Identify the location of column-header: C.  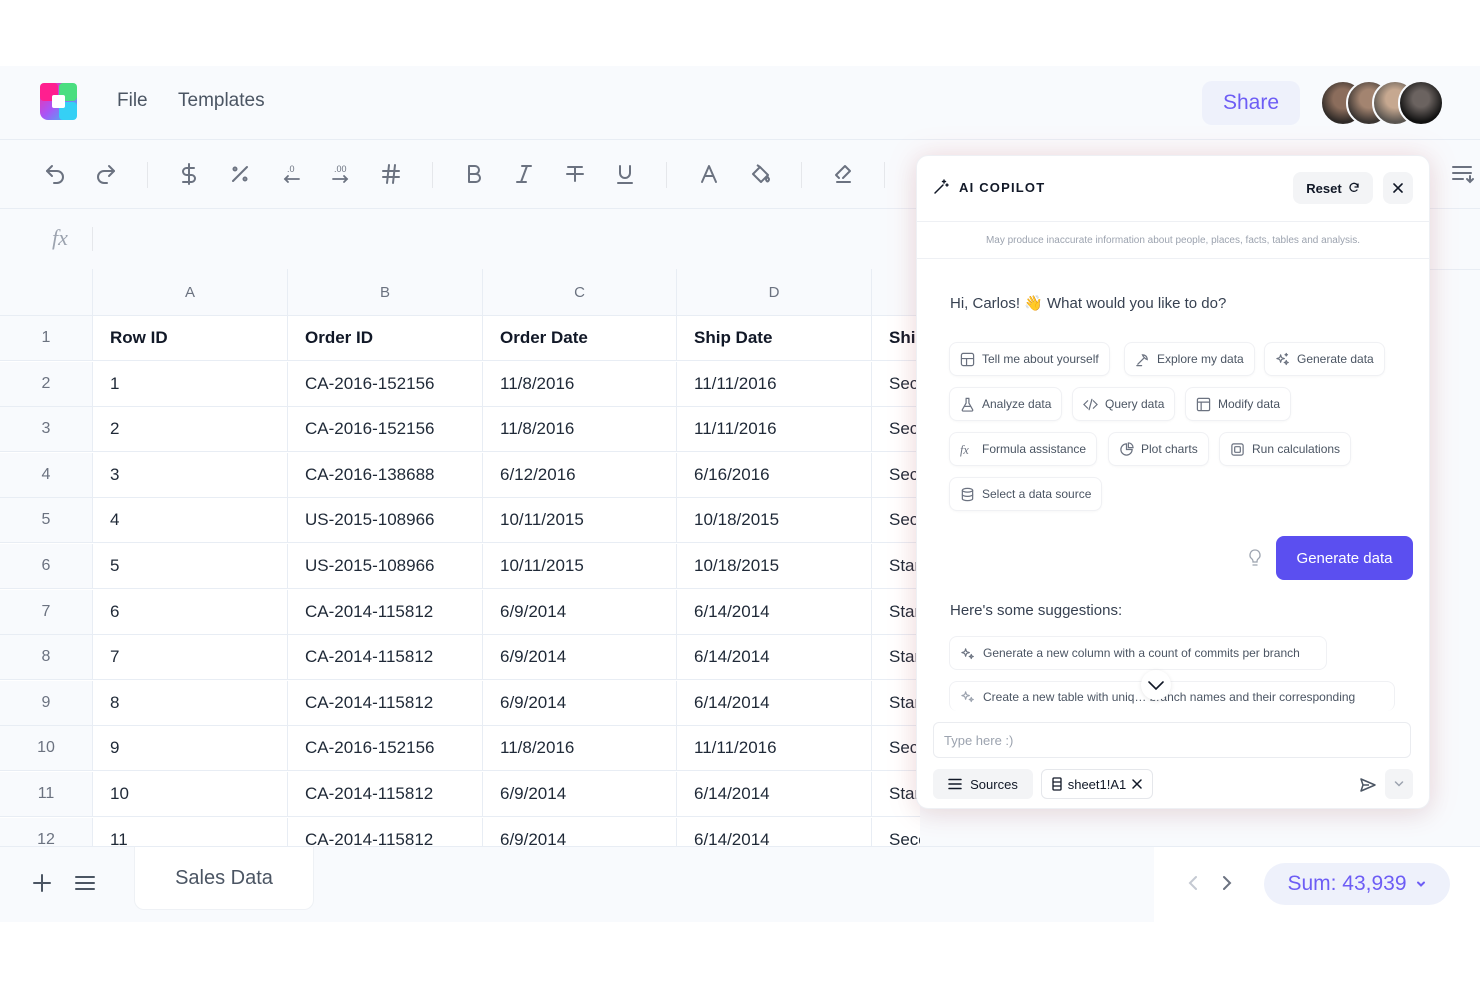
(580, 292).